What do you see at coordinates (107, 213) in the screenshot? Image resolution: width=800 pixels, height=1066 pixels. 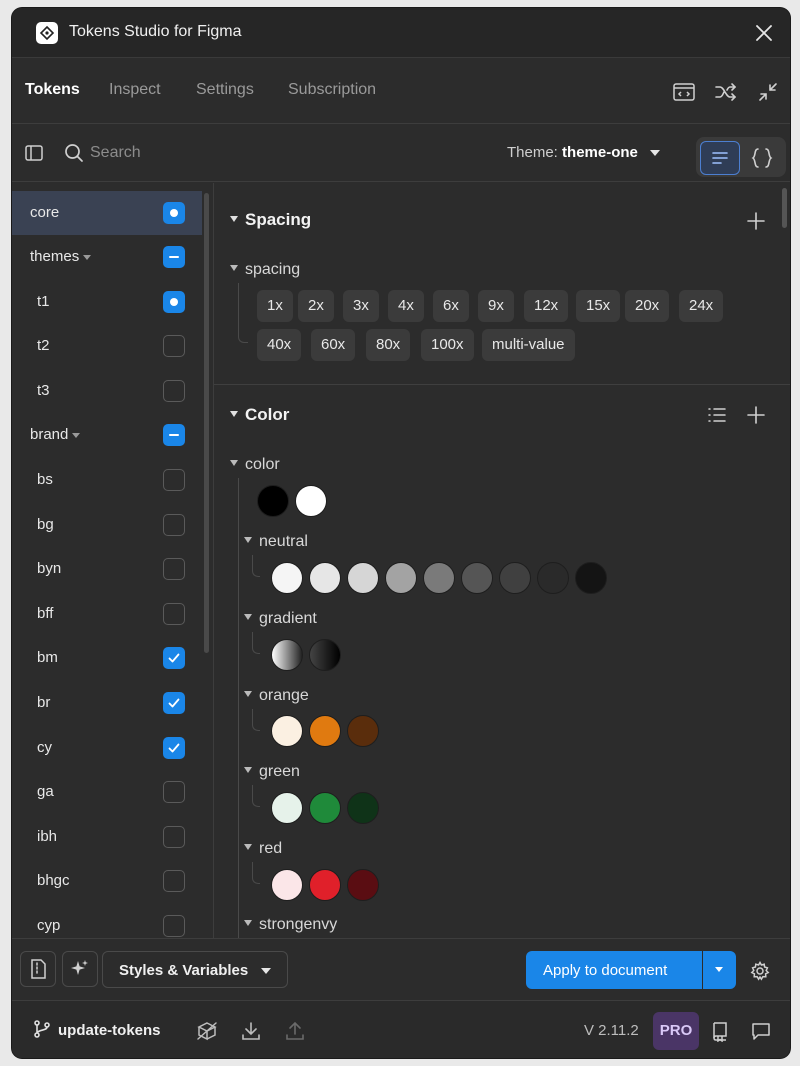 I see `token-set-core: core` at bounding box center [107, 213].